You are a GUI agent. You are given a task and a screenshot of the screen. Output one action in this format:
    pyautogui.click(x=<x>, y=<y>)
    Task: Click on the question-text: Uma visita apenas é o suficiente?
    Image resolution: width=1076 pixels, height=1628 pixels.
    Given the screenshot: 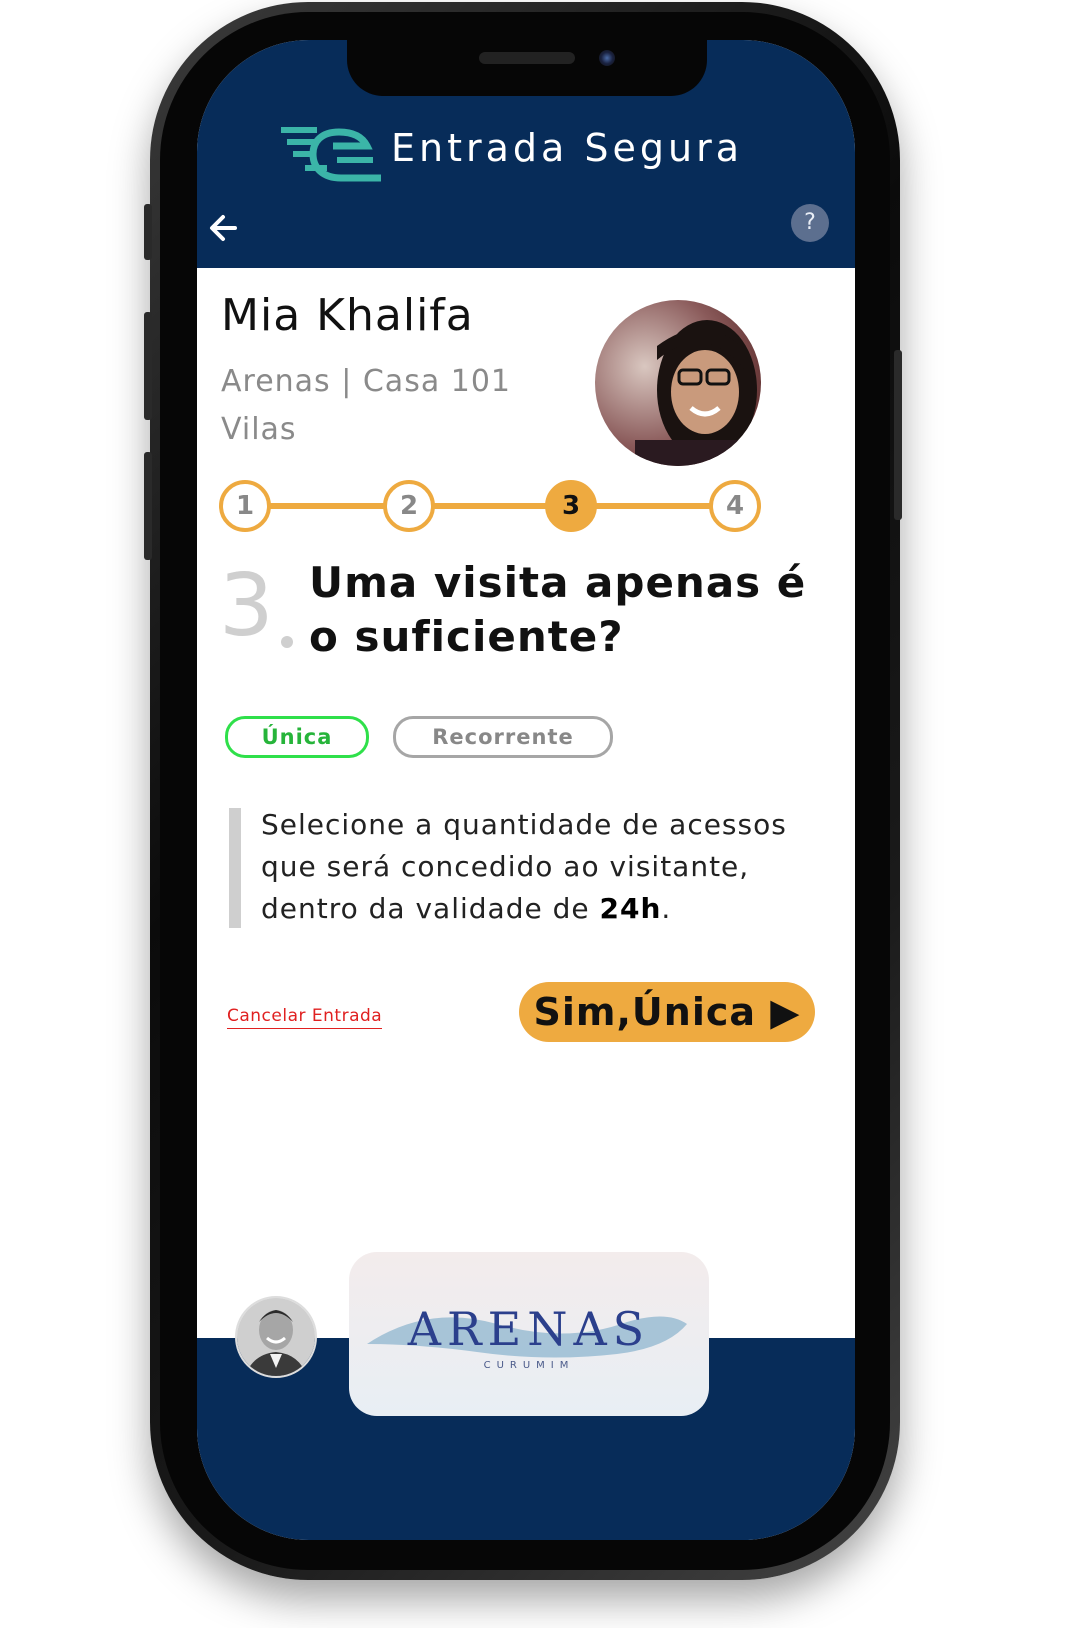 What is the action you would take?
    pyautogui.click(x=558, y=609)
    